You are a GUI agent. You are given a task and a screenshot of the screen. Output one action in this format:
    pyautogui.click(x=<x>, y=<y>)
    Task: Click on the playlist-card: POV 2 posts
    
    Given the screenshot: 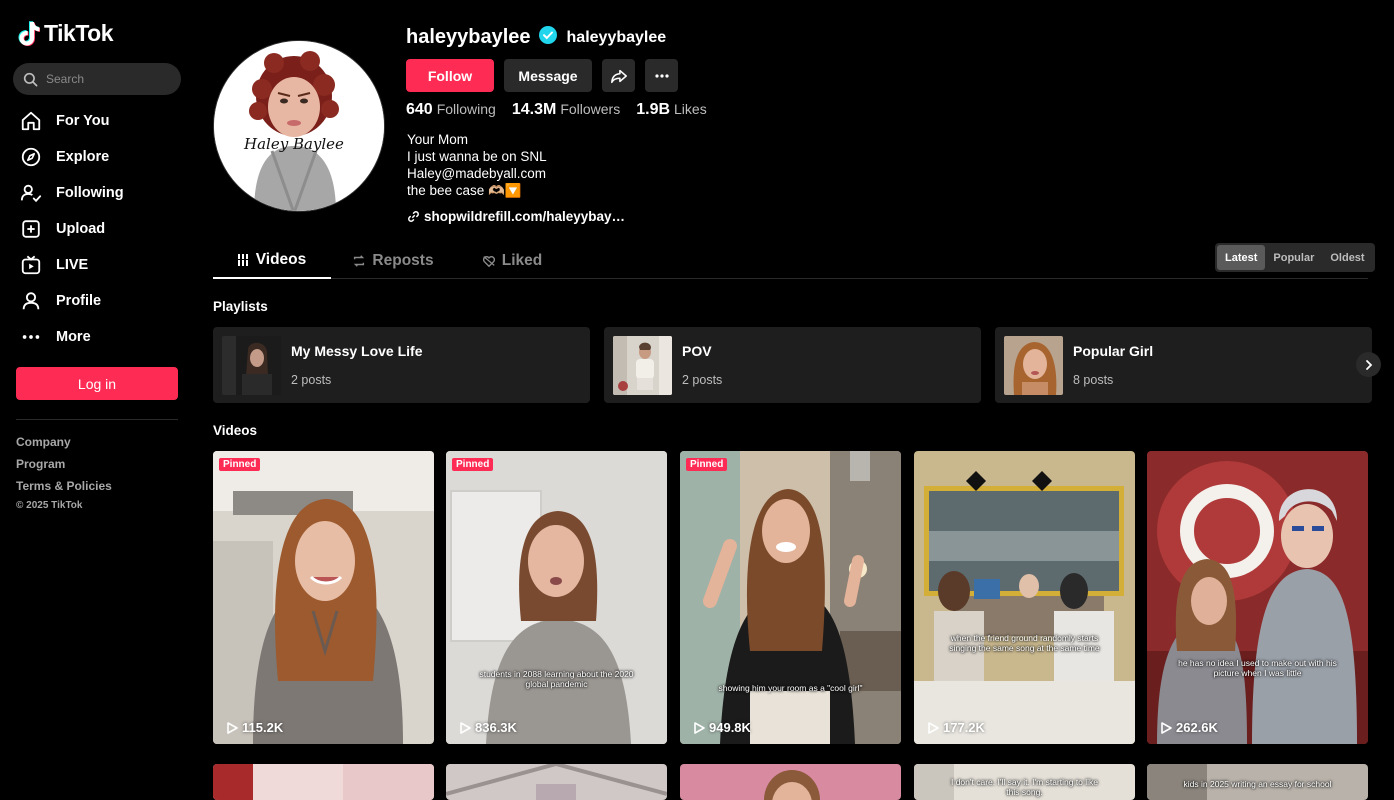 What is the action you would take?
    pyautogui.click(x=792, y=365)
    